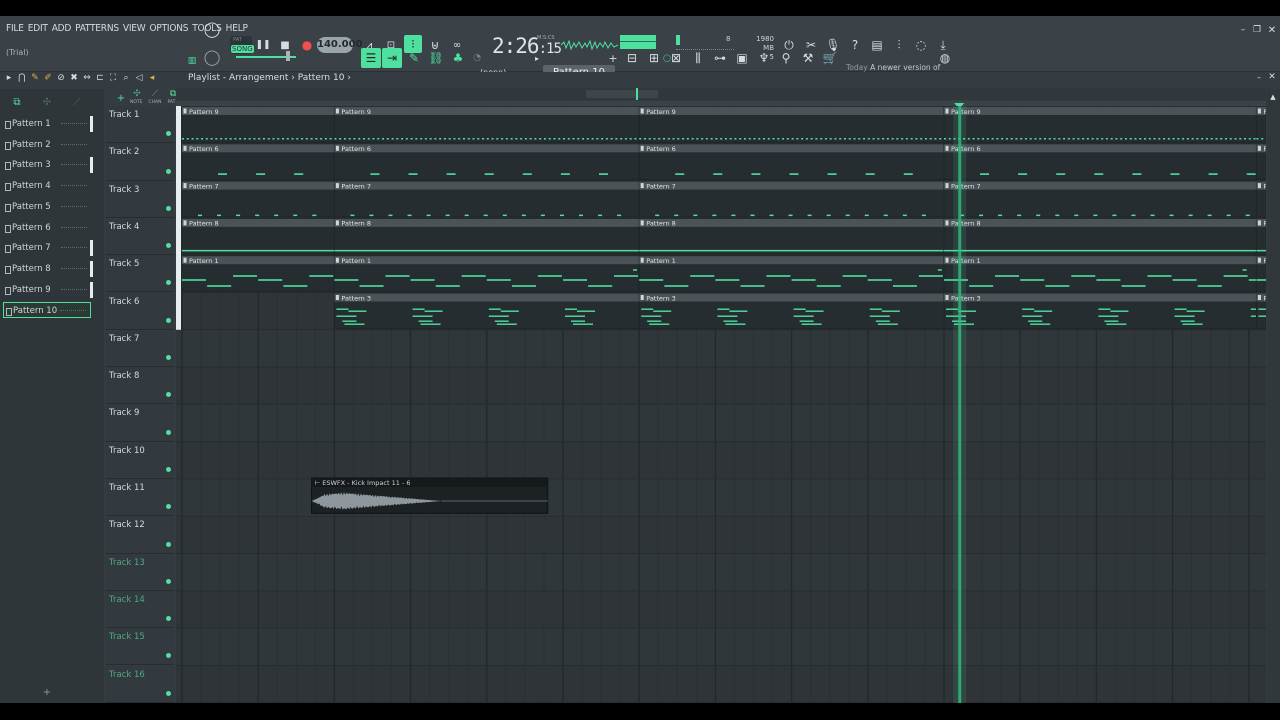  I want to click on picker-add-icon: +, so click(47, 692).